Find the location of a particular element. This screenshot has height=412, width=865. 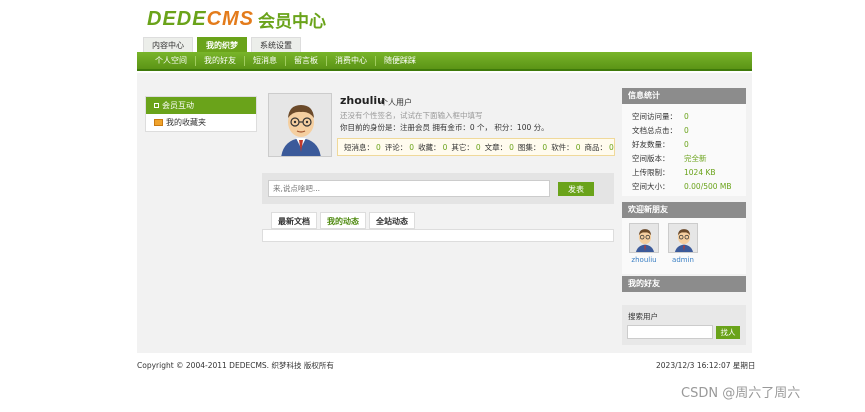

new-friends-list: zhouliu admin is located at coordinates (684, 246).